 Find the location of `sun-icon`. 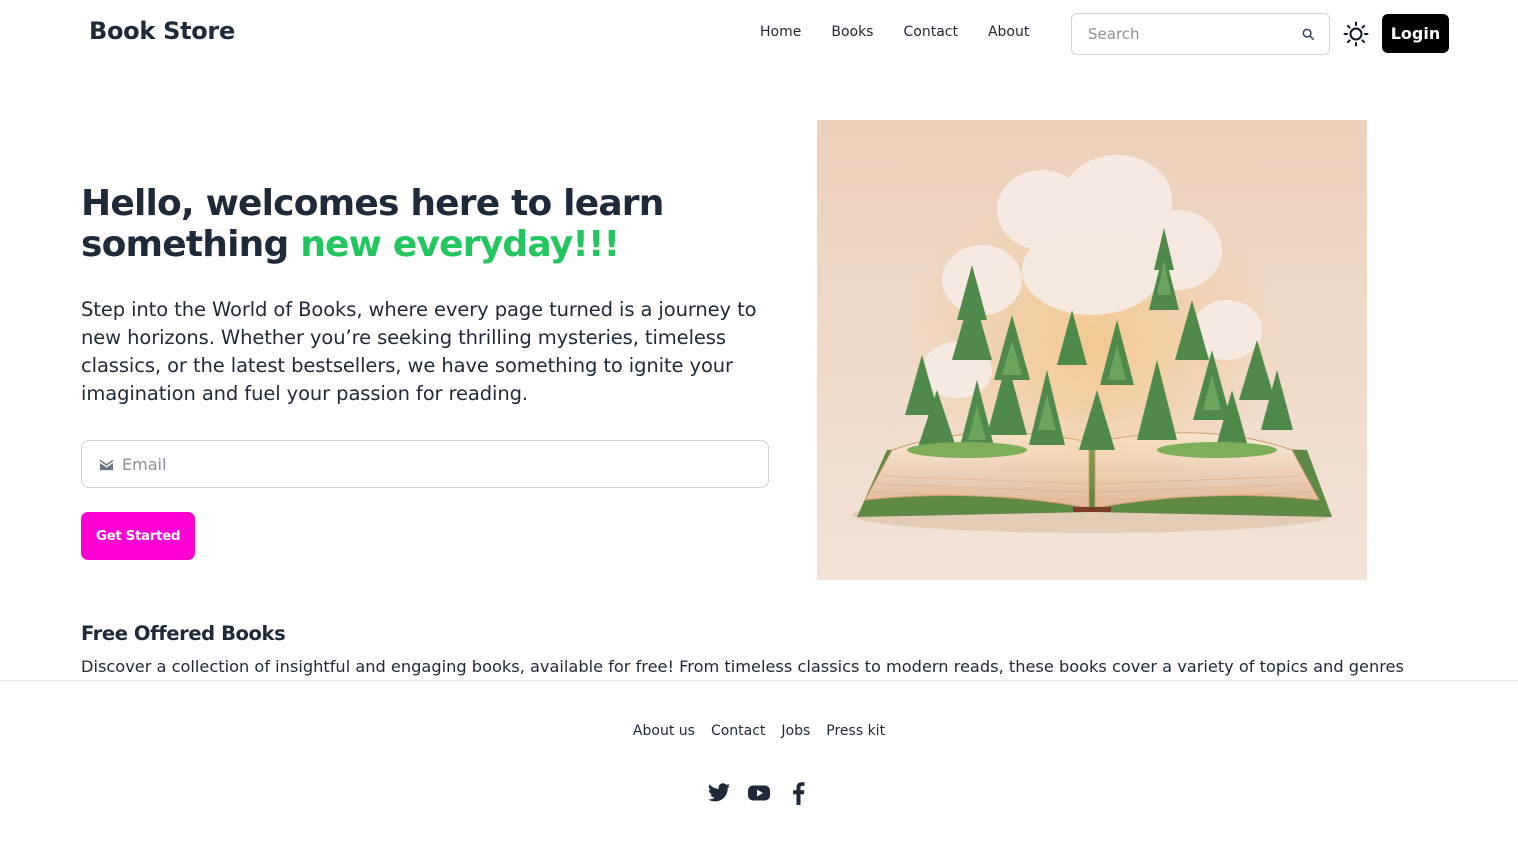

sun-icon is located at coordinates (1356, 34).